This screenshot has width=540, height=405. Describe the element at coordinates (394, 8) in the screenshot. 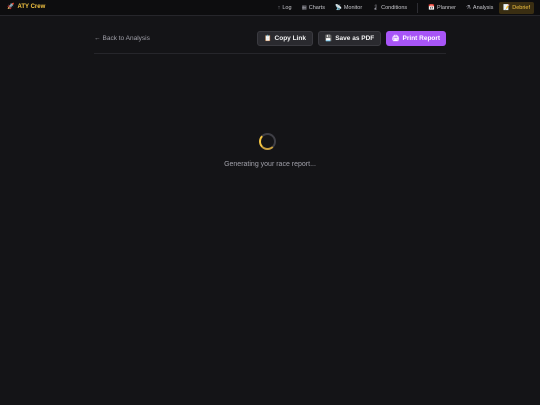

I see `nav-item-label: Conditions` at that location.